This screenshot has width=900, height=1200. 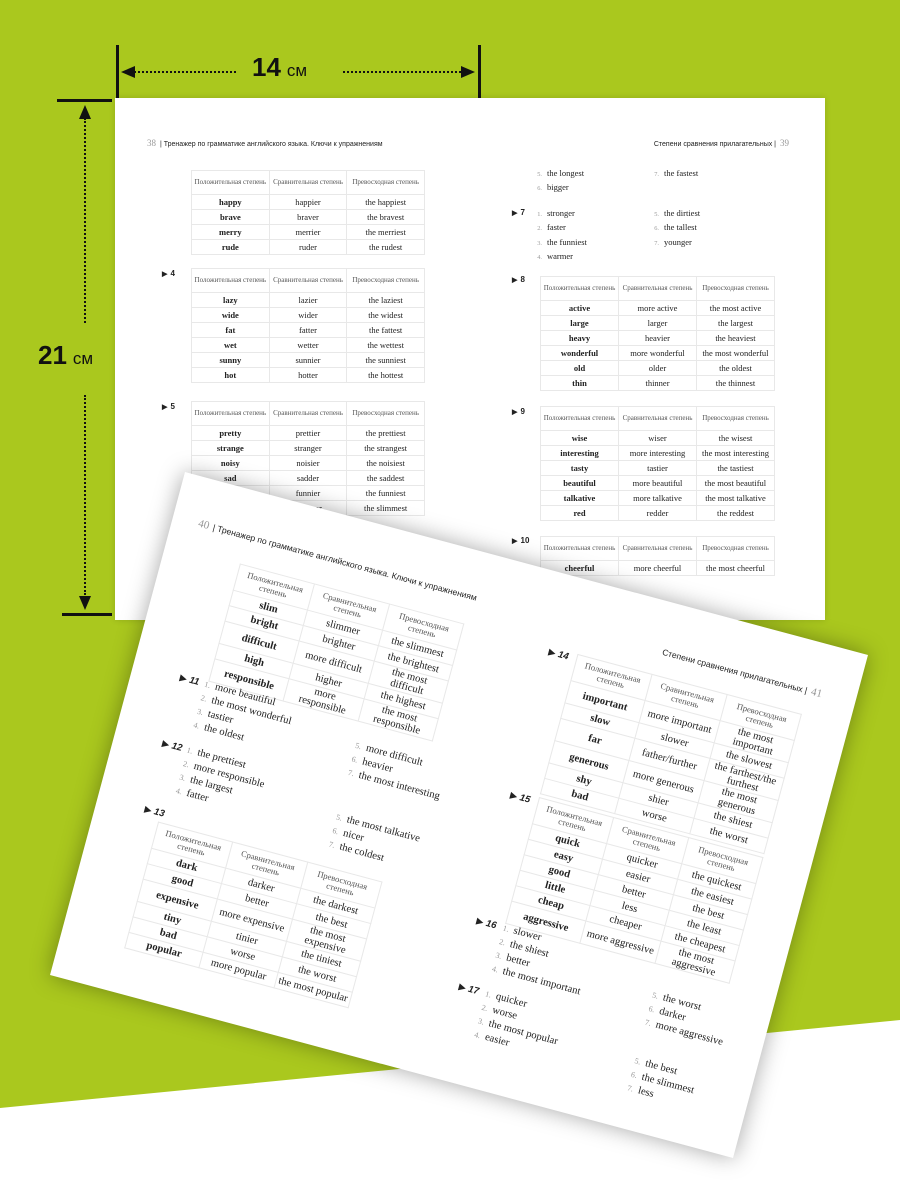 What do you see at coordinates (385, 463) in the screenshot?
I see `superlative-degree-cell: the noisiest` at bounding box center [385, 463].